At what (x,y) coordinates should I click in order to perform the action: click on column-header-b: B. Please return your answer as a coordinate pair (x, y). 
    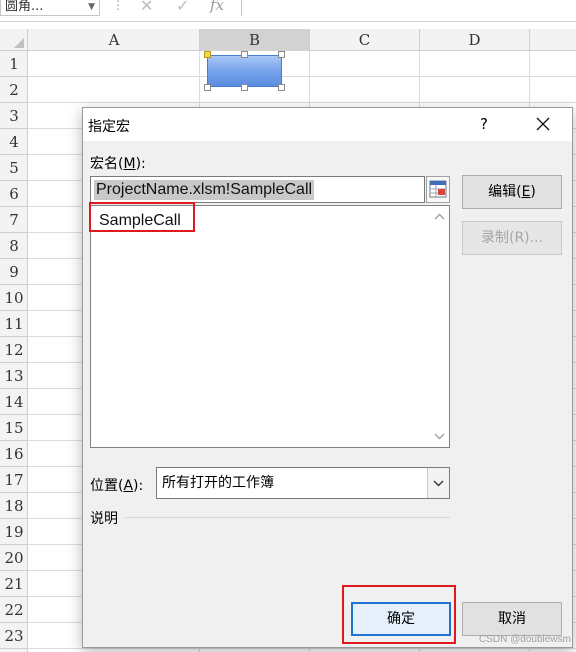
    Looking at the image, I should click on (255, 40).